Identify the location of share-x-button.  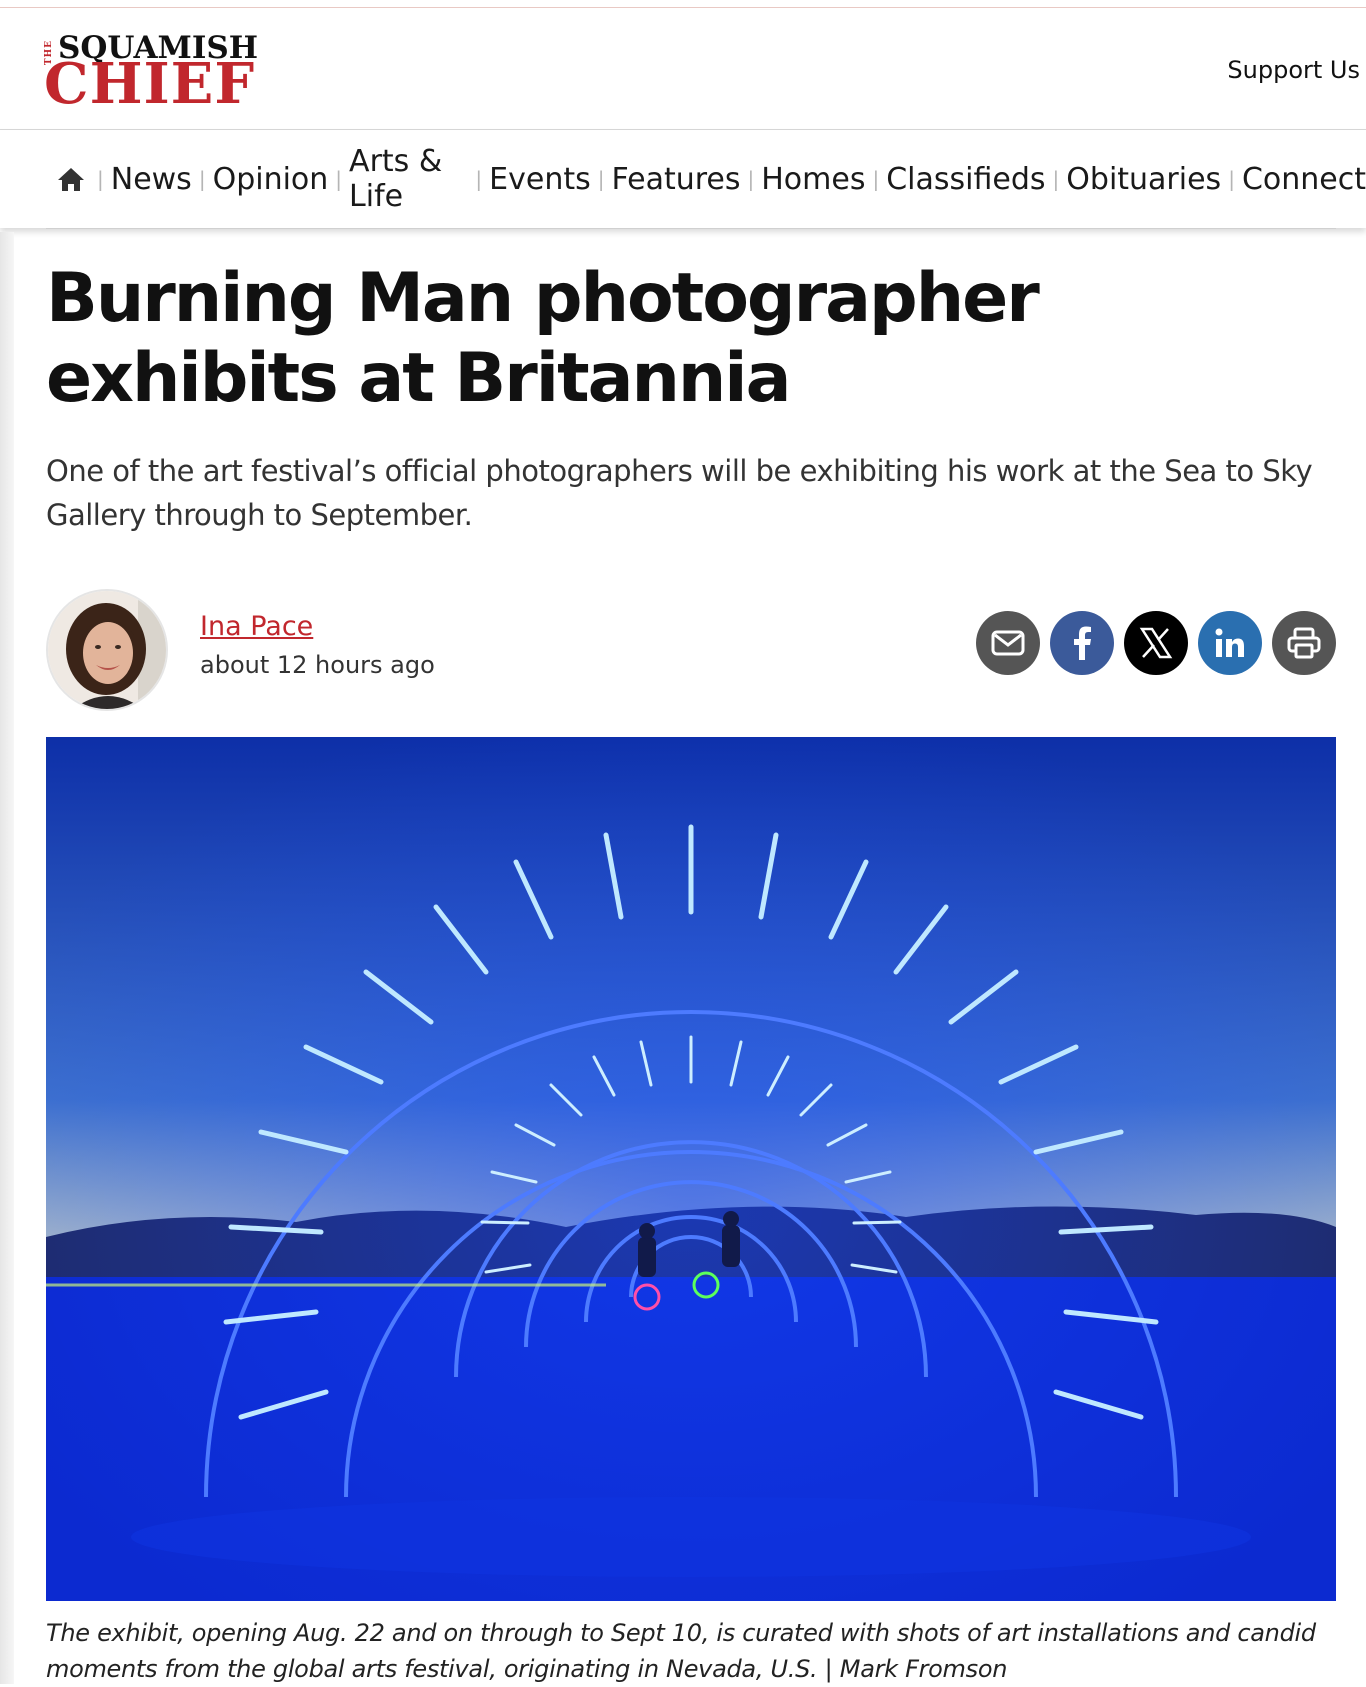
(1156, 643).